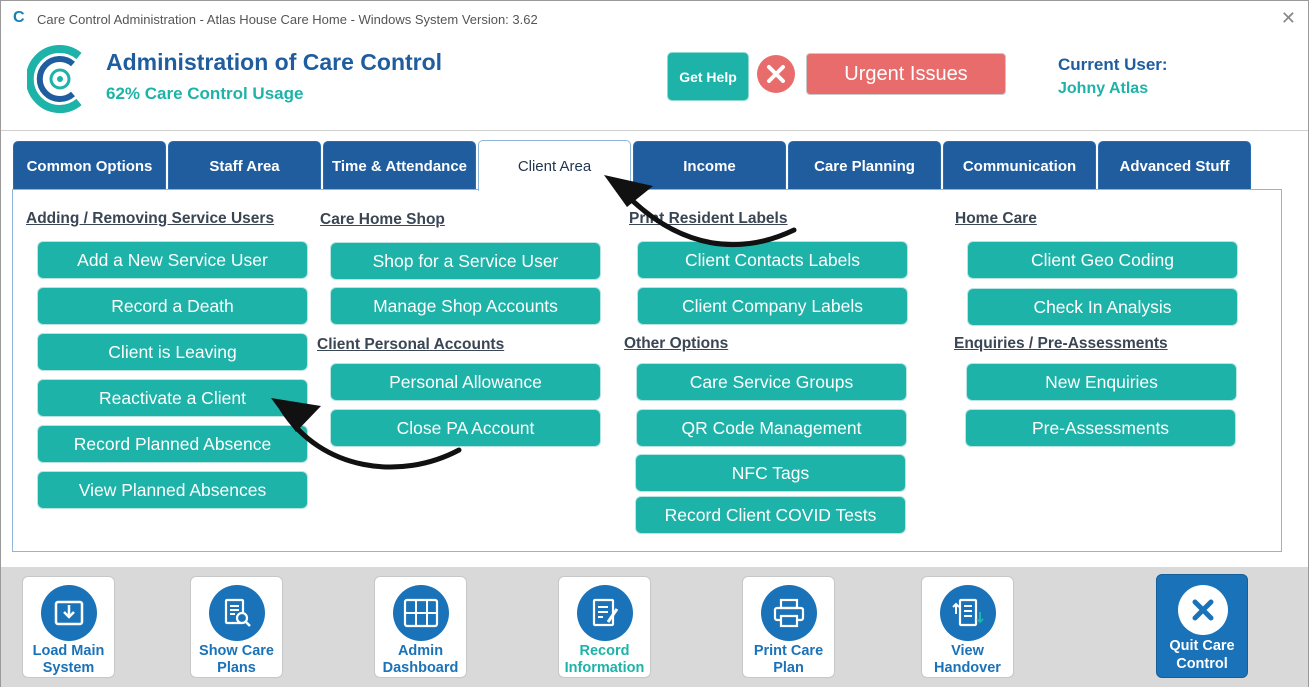 The width and height of the screenshot is (1309, 687). I want to click on section-title-enquiries: Enquiries / Pre-Assessments, so click(1061, 343).